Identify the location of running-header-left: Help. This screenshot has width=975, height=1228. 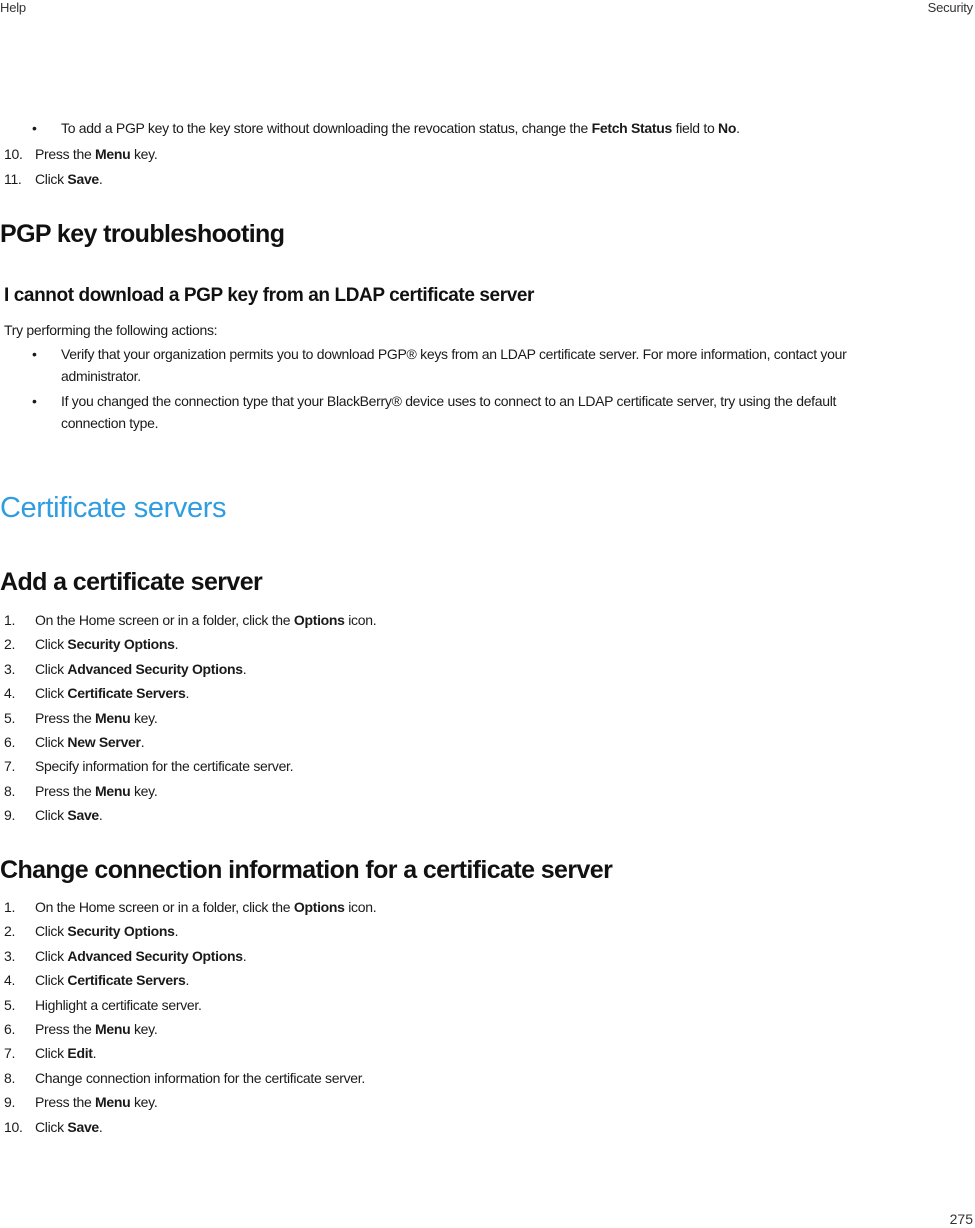
(13, 7).